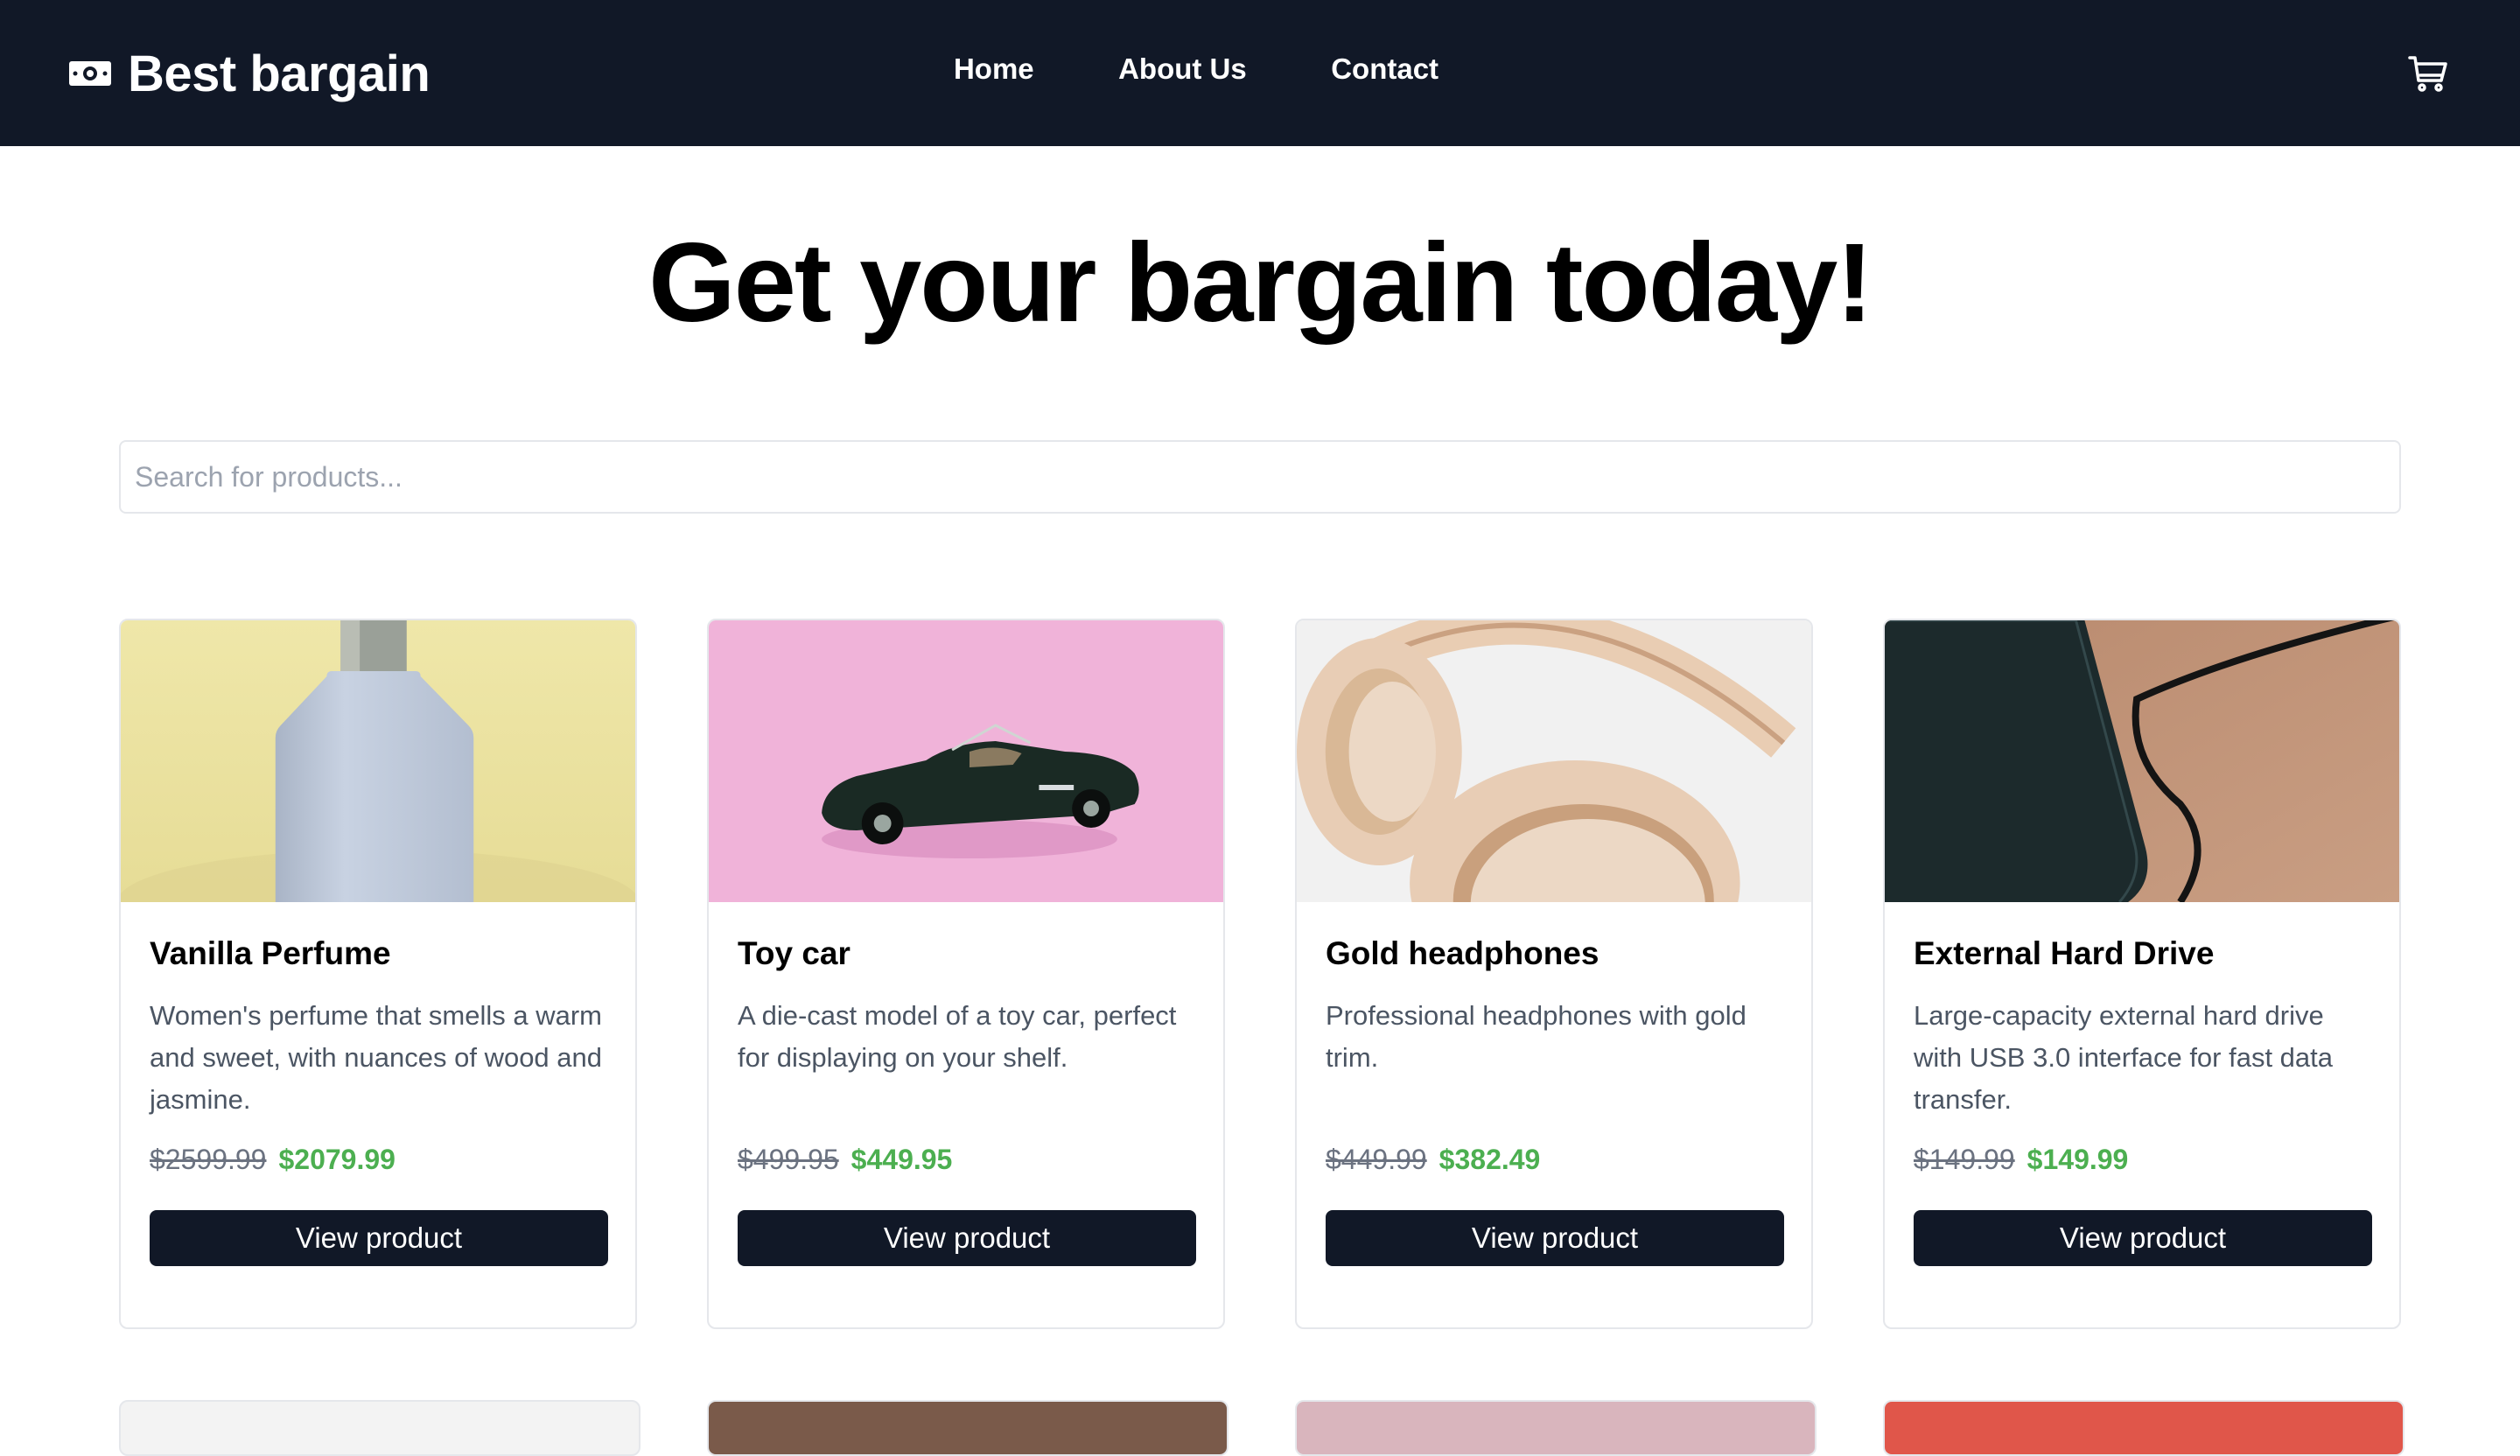 This screenshot has width=2520, height=1456. Describe the element at coordinates (1554, 761) in the screenshot. I see `headphones-photo` at that location.